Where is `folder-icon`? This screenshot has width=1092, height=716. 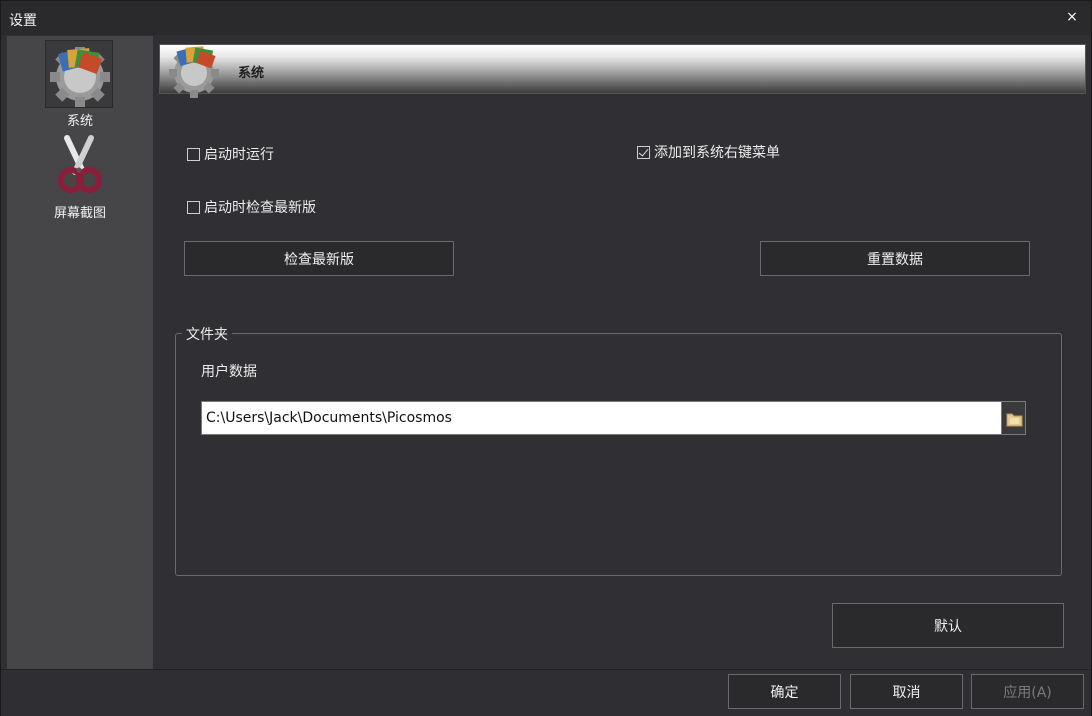
folder-icon is located at coordinates (1014, 420).